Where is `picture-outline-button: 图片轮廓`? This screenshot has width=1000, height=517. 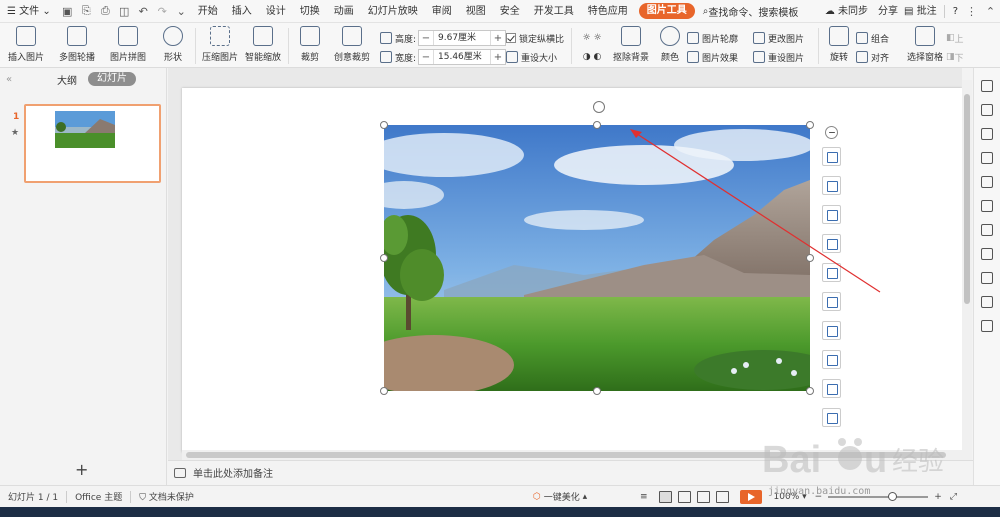
picture-outline-button: 图片轮廓 is located at coordinates (720, 38).